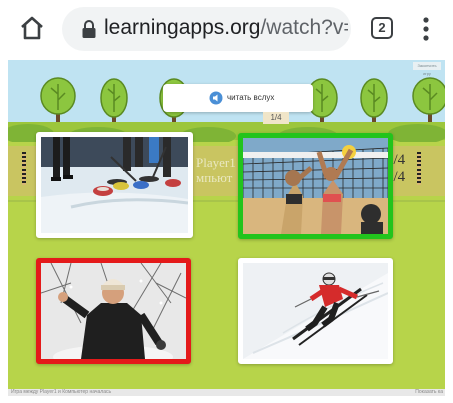  I want to click on right-score-panel: 0/4 0/4, so click(415, 169).